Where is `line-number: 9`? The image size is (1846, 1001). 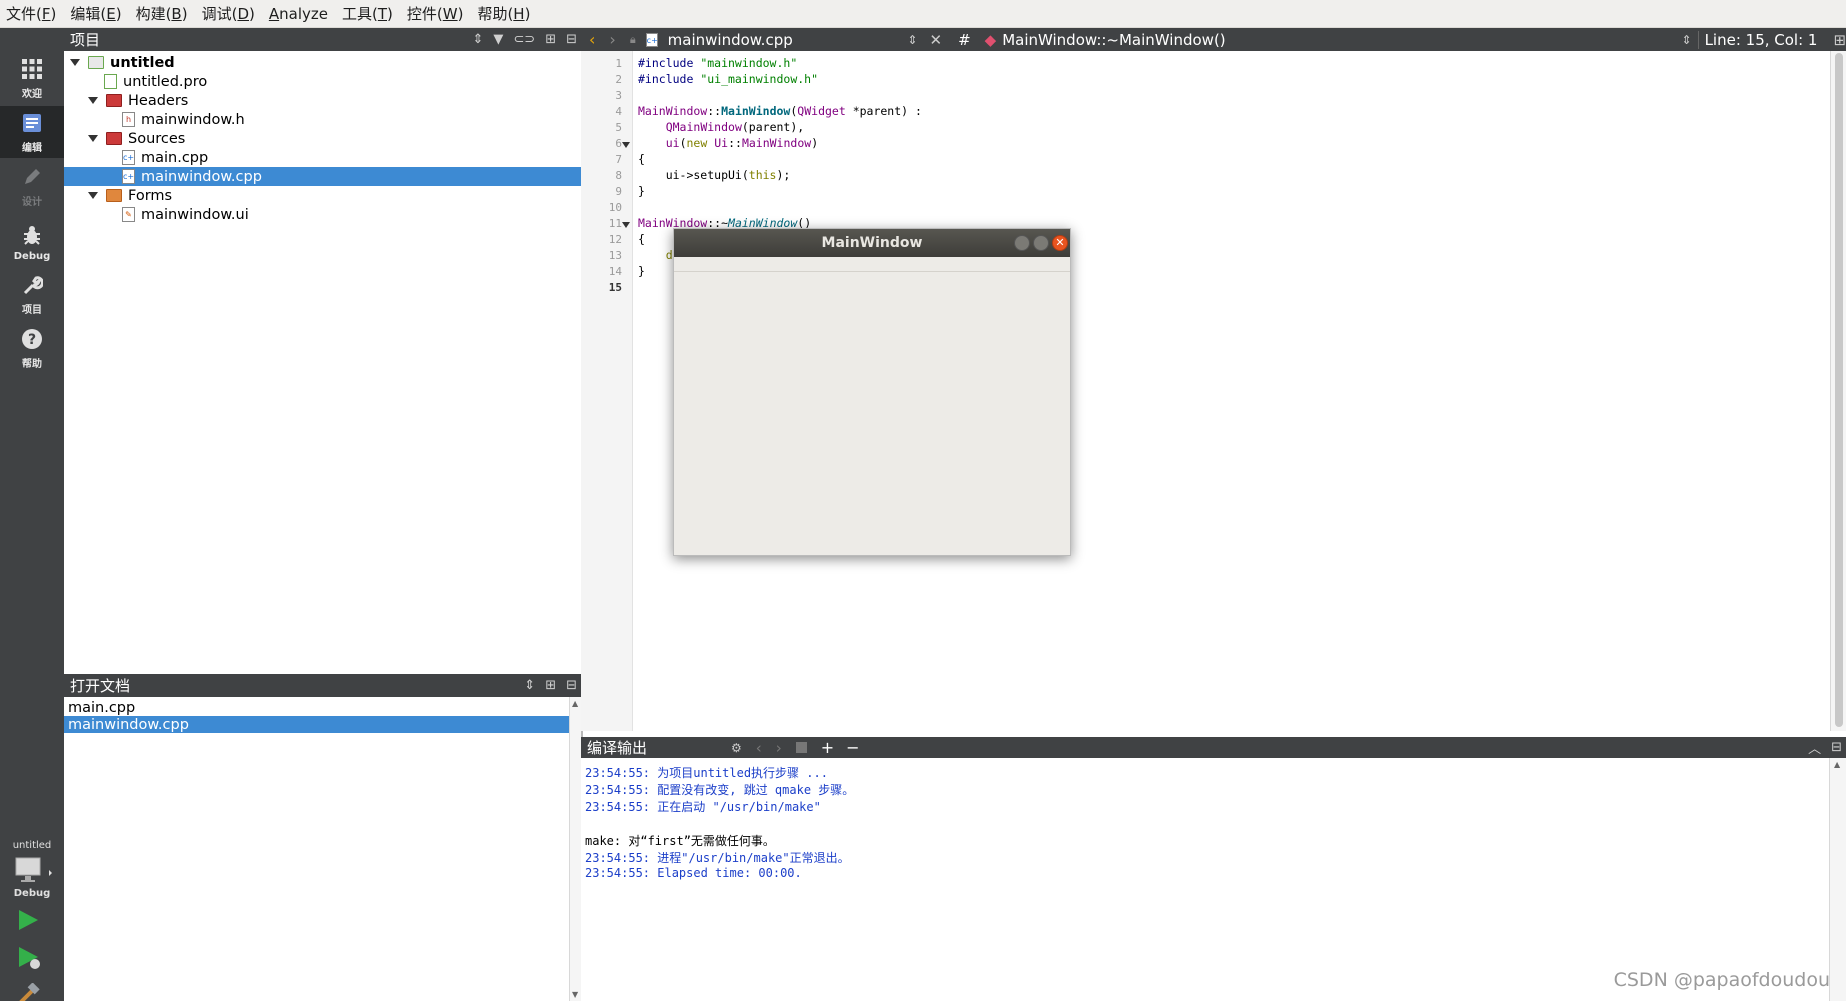
line-number: 9 is located at coordinates (618, 191).